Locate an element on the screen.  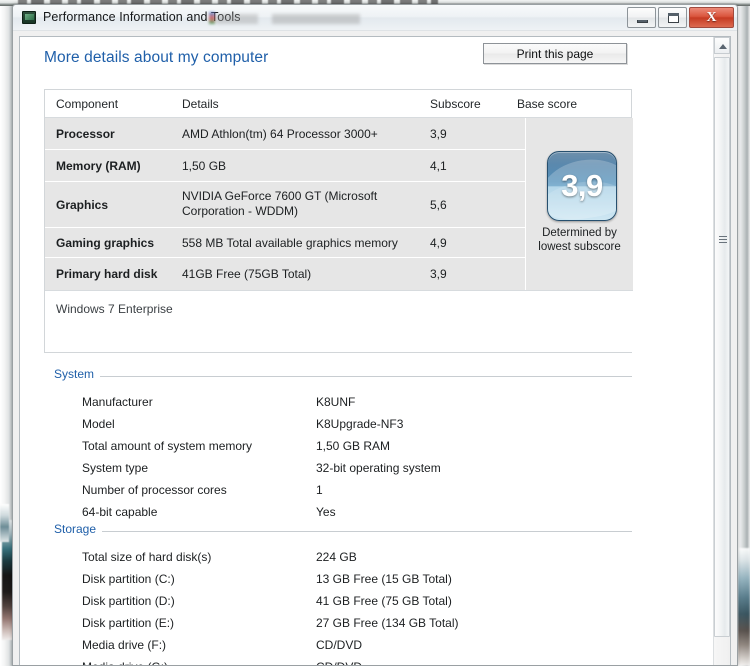
section-title: Storage is located at coordinates (78, 529).